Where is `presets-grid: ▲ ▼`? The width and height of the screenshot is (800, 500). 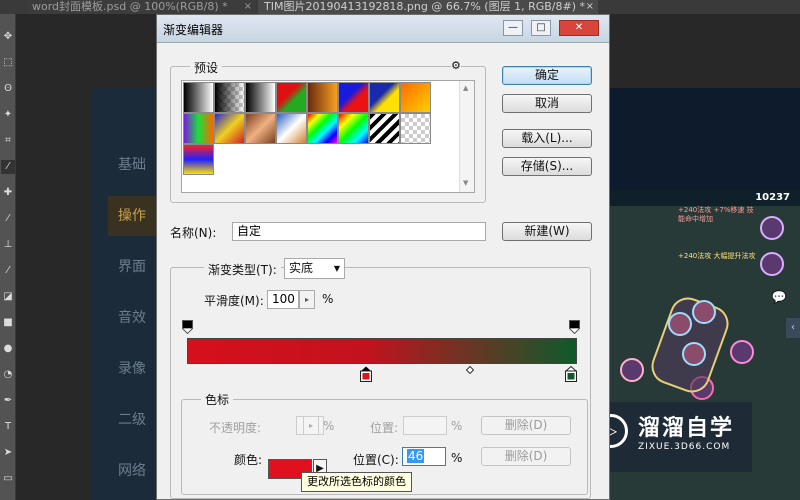 presets-grid: ▲ ▼ is located at coordinates (328, 136).